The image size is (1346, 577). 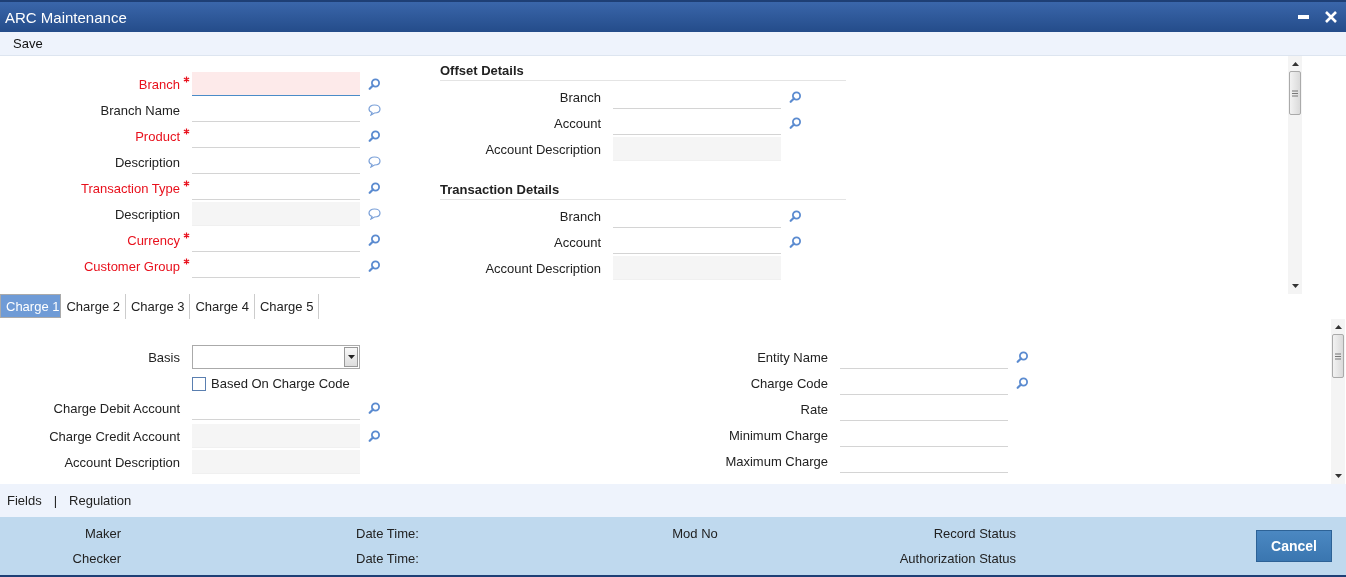 What do you see at coordinates (139, 110) in the screenshot?
I see `field-label: Branch Name` at bounding box center [139, 110].